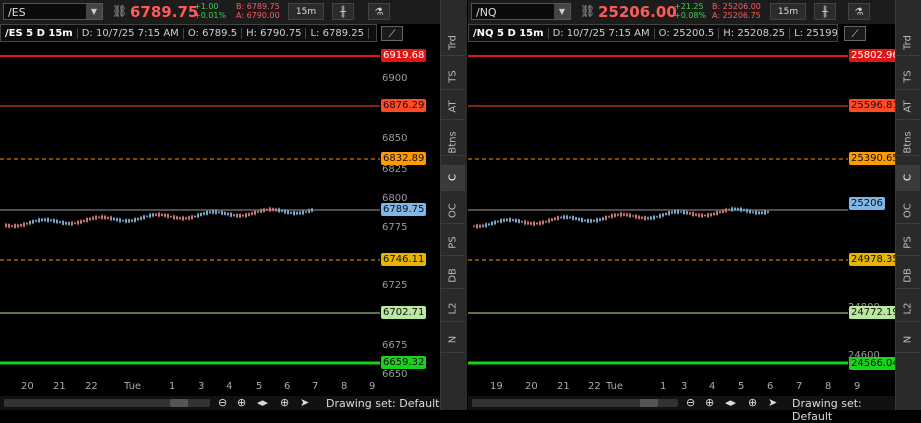  What do you see at coordinates (395, 374) in the screenshot?
I see `price-axis-label: 6650` at bounding box center [395, 374].